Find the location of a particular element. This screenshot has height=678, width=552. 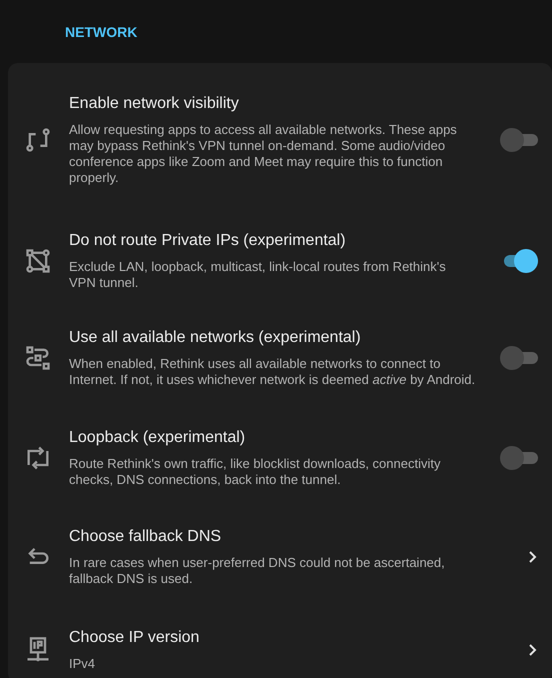

setting-row: Use all available networks (experimental) When enabled, Rethink uses all available networks to connect to Internet. If not, it uses whichever network is deemed active by Android. is located at coordinates (280, 364).